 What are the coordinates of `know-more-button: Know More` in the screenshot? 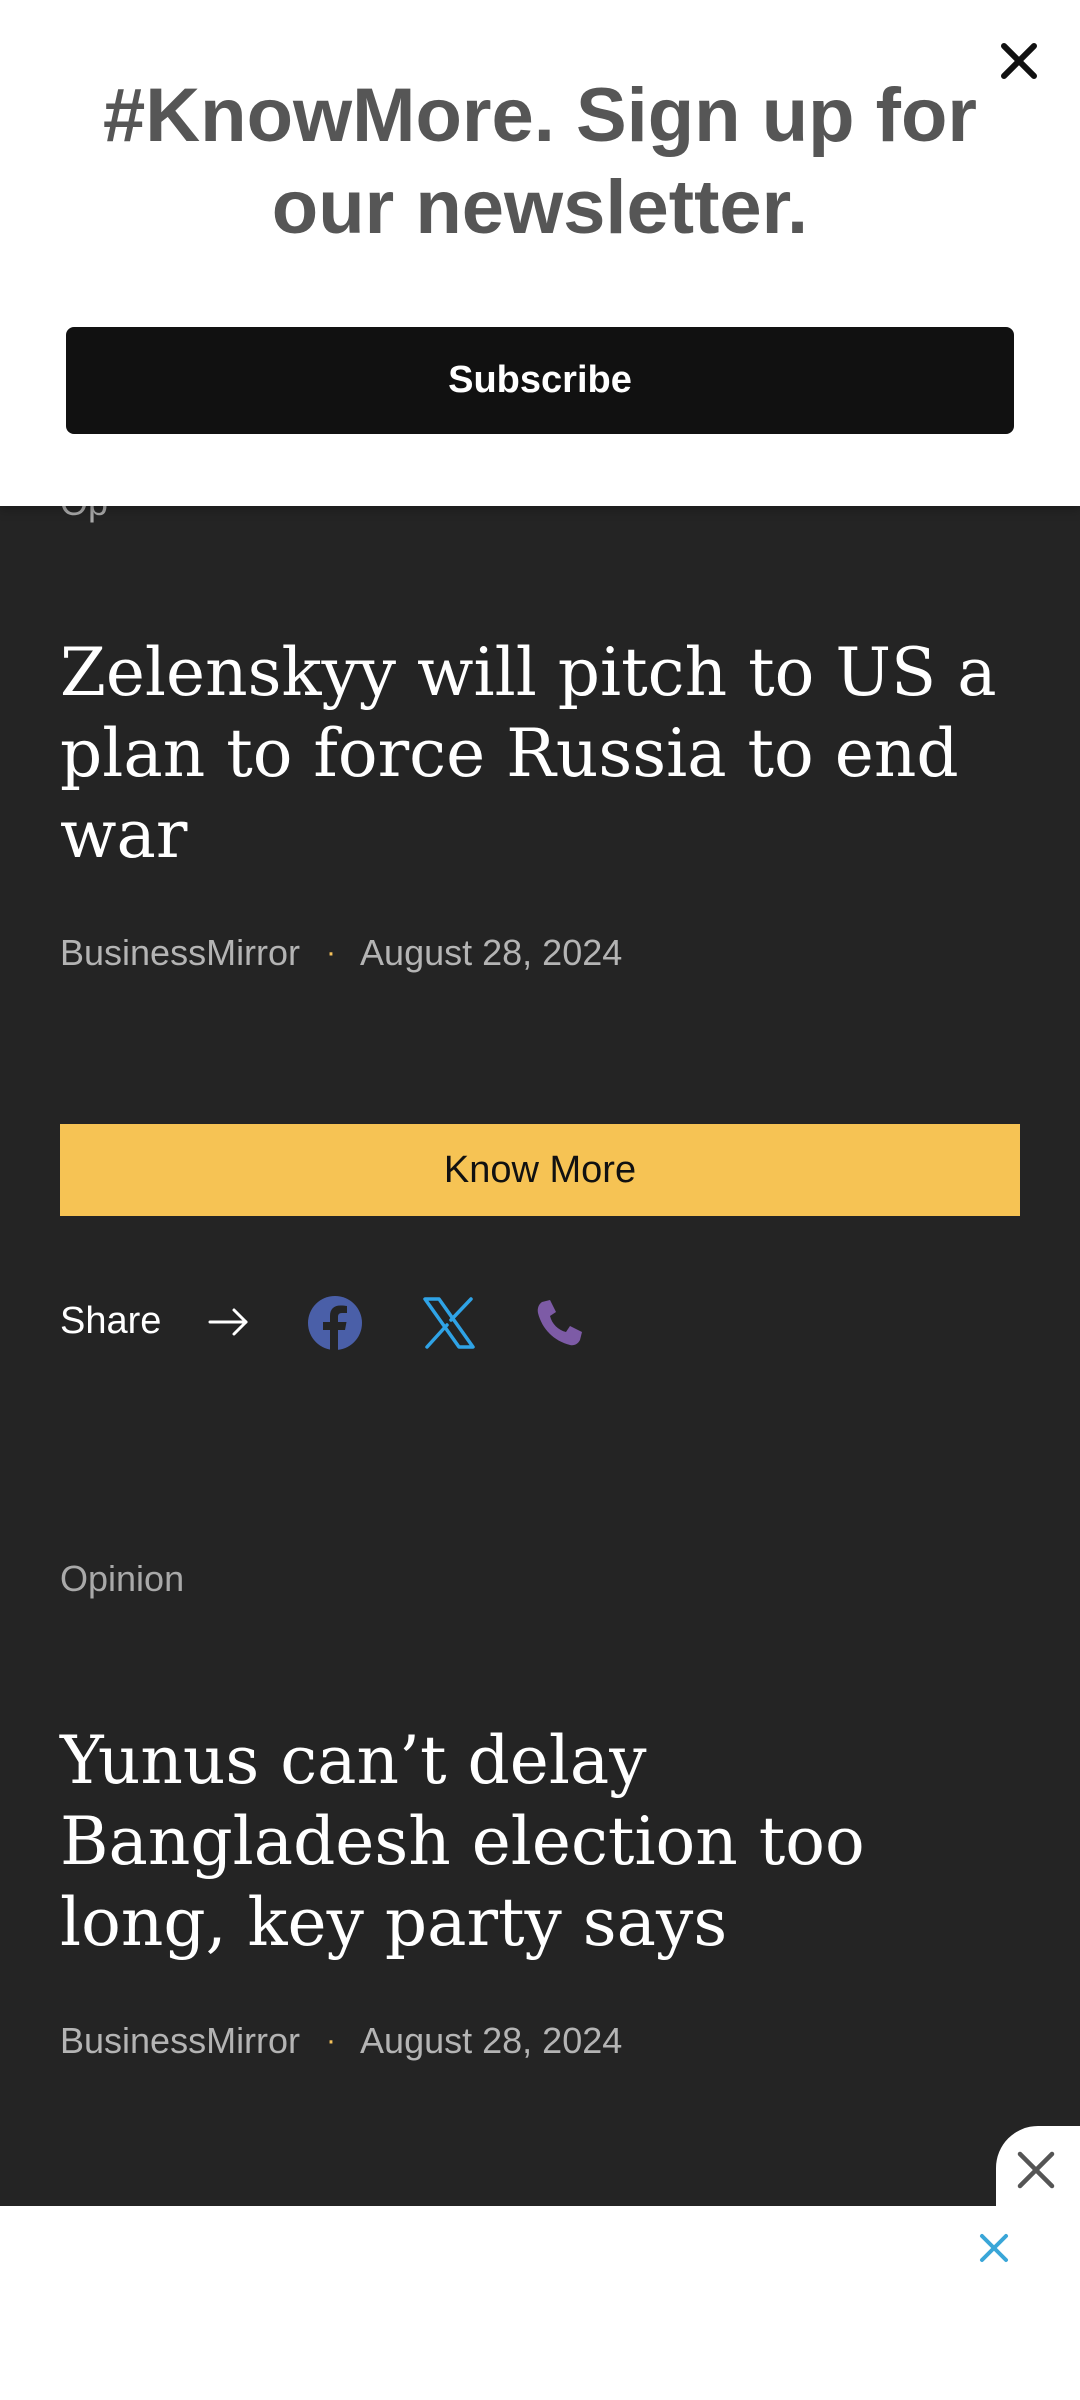 It's located at (540, 1170).